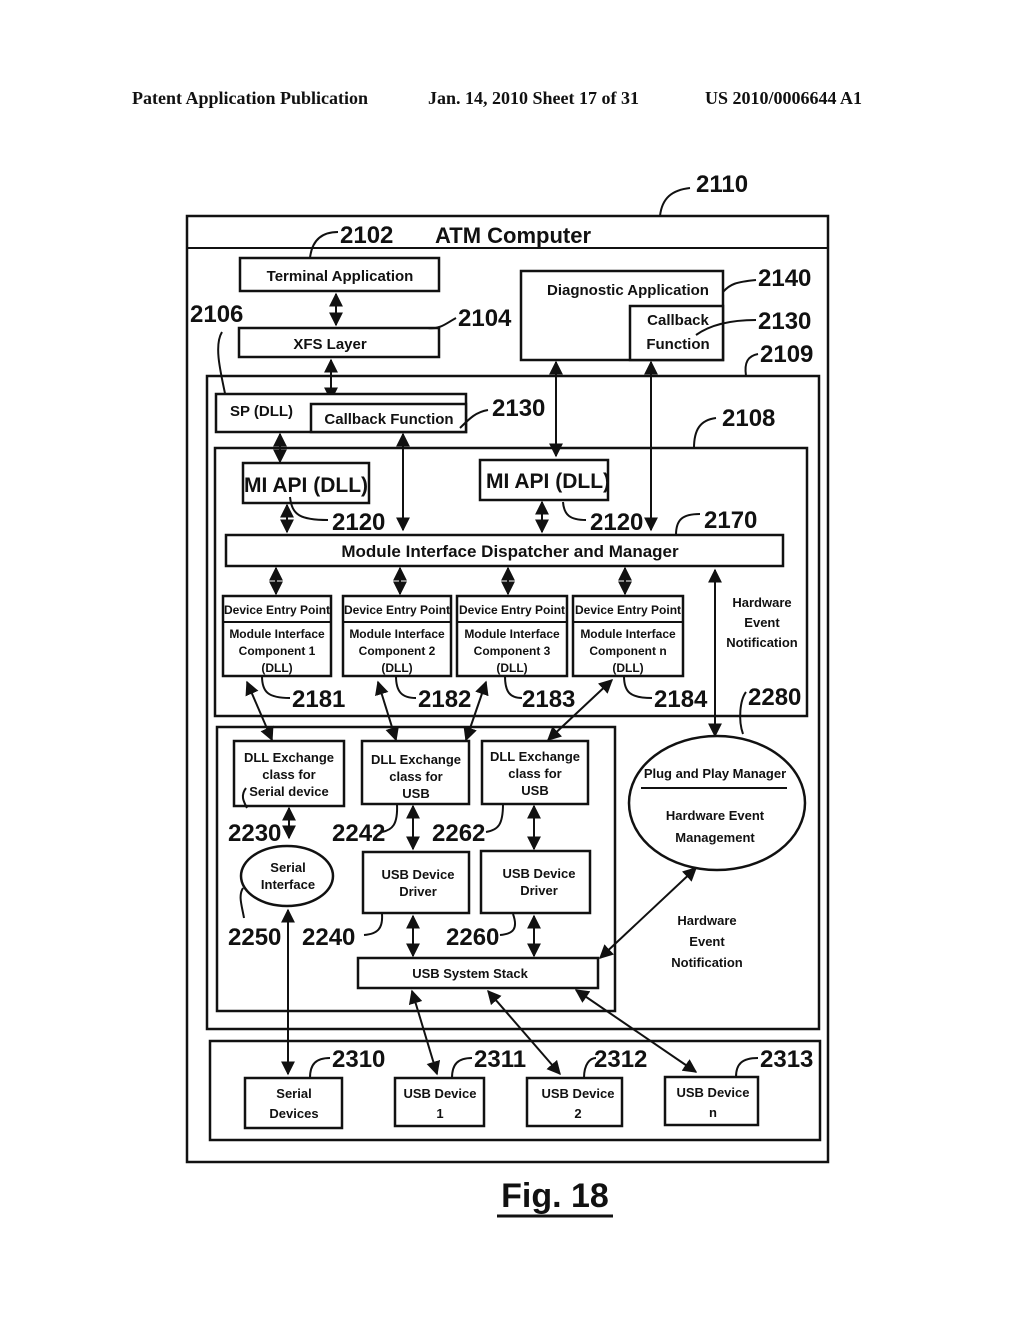  Describe the element at coordinates (358, 1059) in the screenshot. I see `ref-2310: 2310` at that location.